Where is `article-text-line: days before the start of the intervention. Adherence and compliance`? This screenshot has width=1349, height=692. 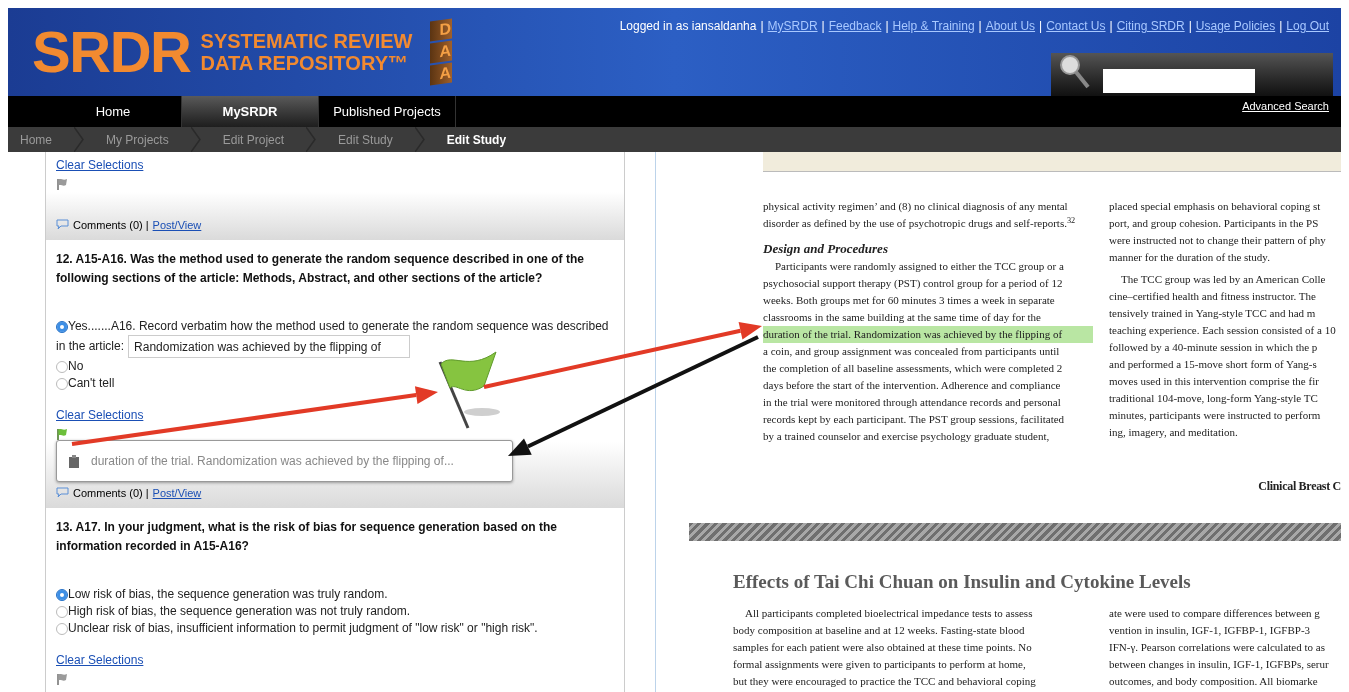 article-text-line: days before the start of the intervention. Adherence and compliance is located at coordinates (912, 385).